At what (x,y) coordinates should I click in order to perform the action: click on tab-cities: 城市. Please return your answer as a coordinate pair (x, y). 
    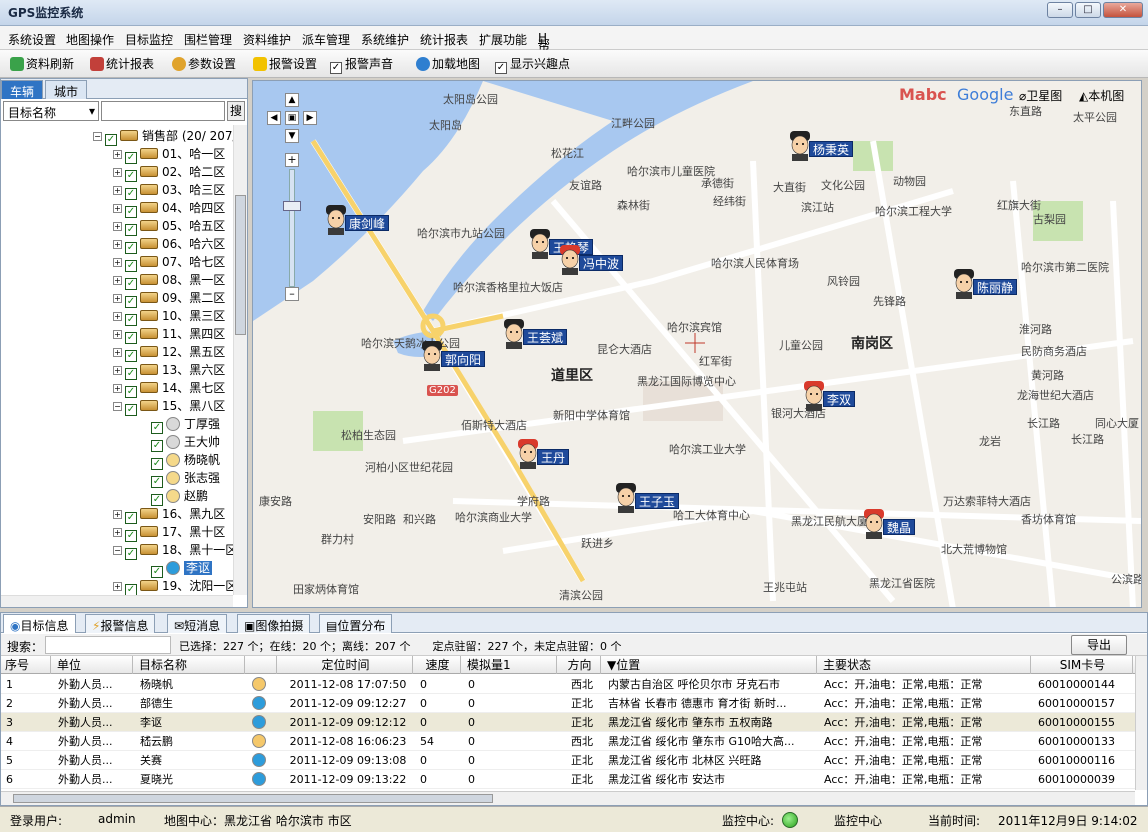
    Looking at the image, I should click on (66, 89).